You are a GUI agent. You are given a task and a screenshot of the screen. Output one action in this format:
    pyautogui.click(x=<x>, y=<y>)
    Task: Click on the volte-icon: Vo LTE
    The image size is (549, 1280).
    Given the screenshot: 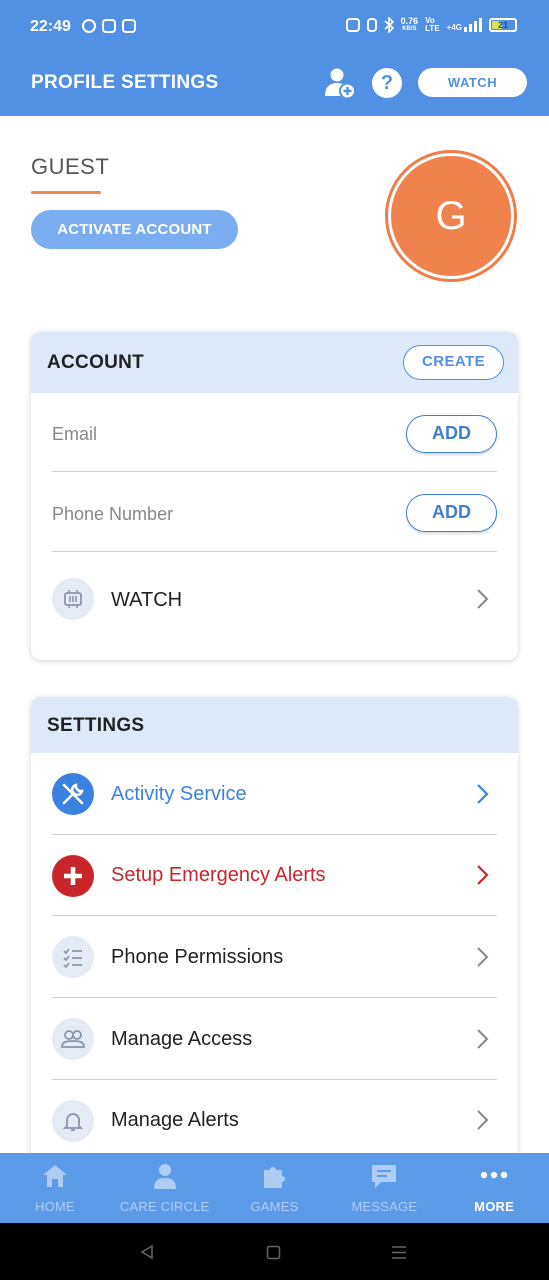 What is the action you would take?
    pyautogui.click(x=432, y=24)
    